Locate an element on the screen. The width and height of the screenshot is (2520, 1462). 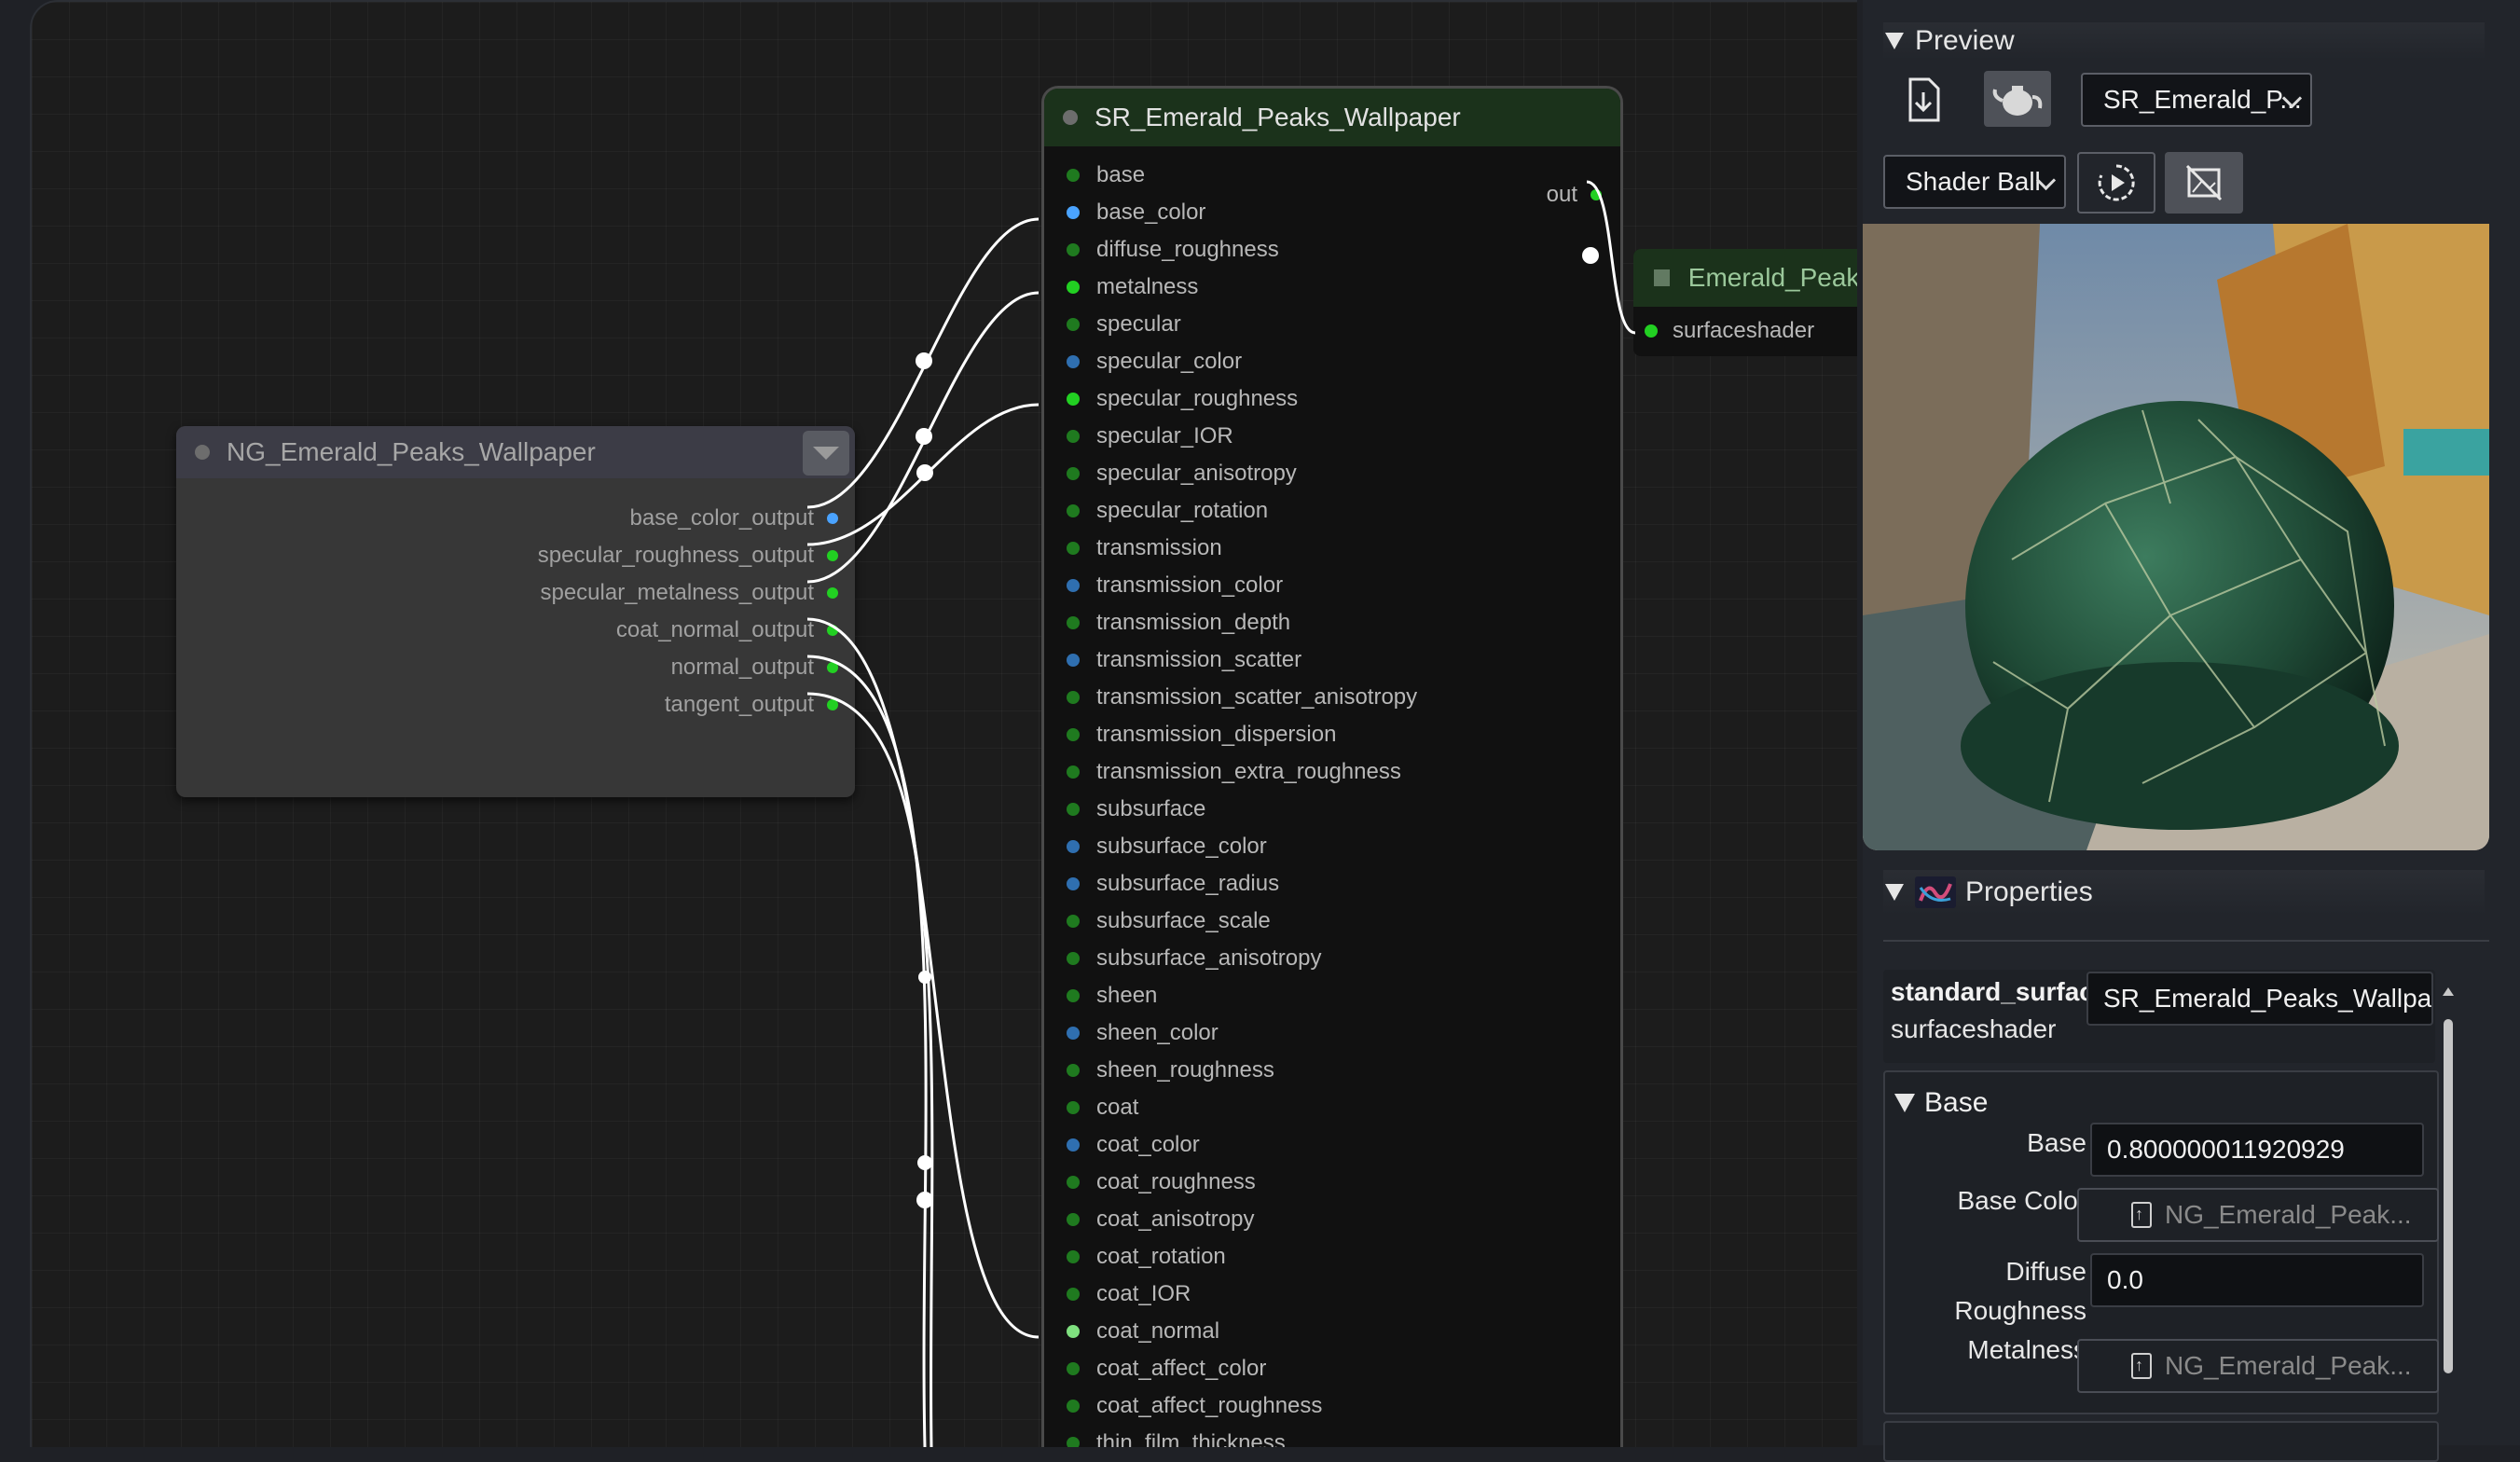
output-port: base_color_output is located at coordinates (734, 518).